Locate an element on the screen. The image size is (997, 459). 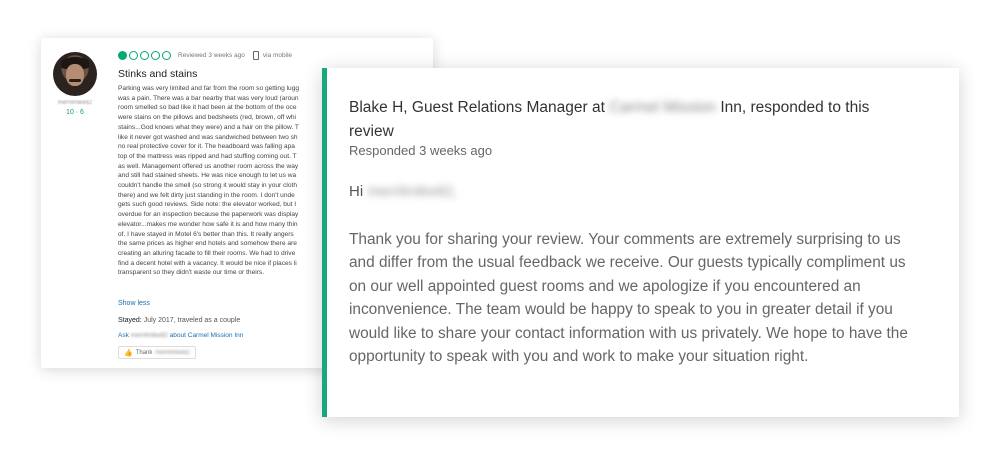
rating-row: Reviewed 3 weeks ago via mobile is located at coordinates (205, 55).